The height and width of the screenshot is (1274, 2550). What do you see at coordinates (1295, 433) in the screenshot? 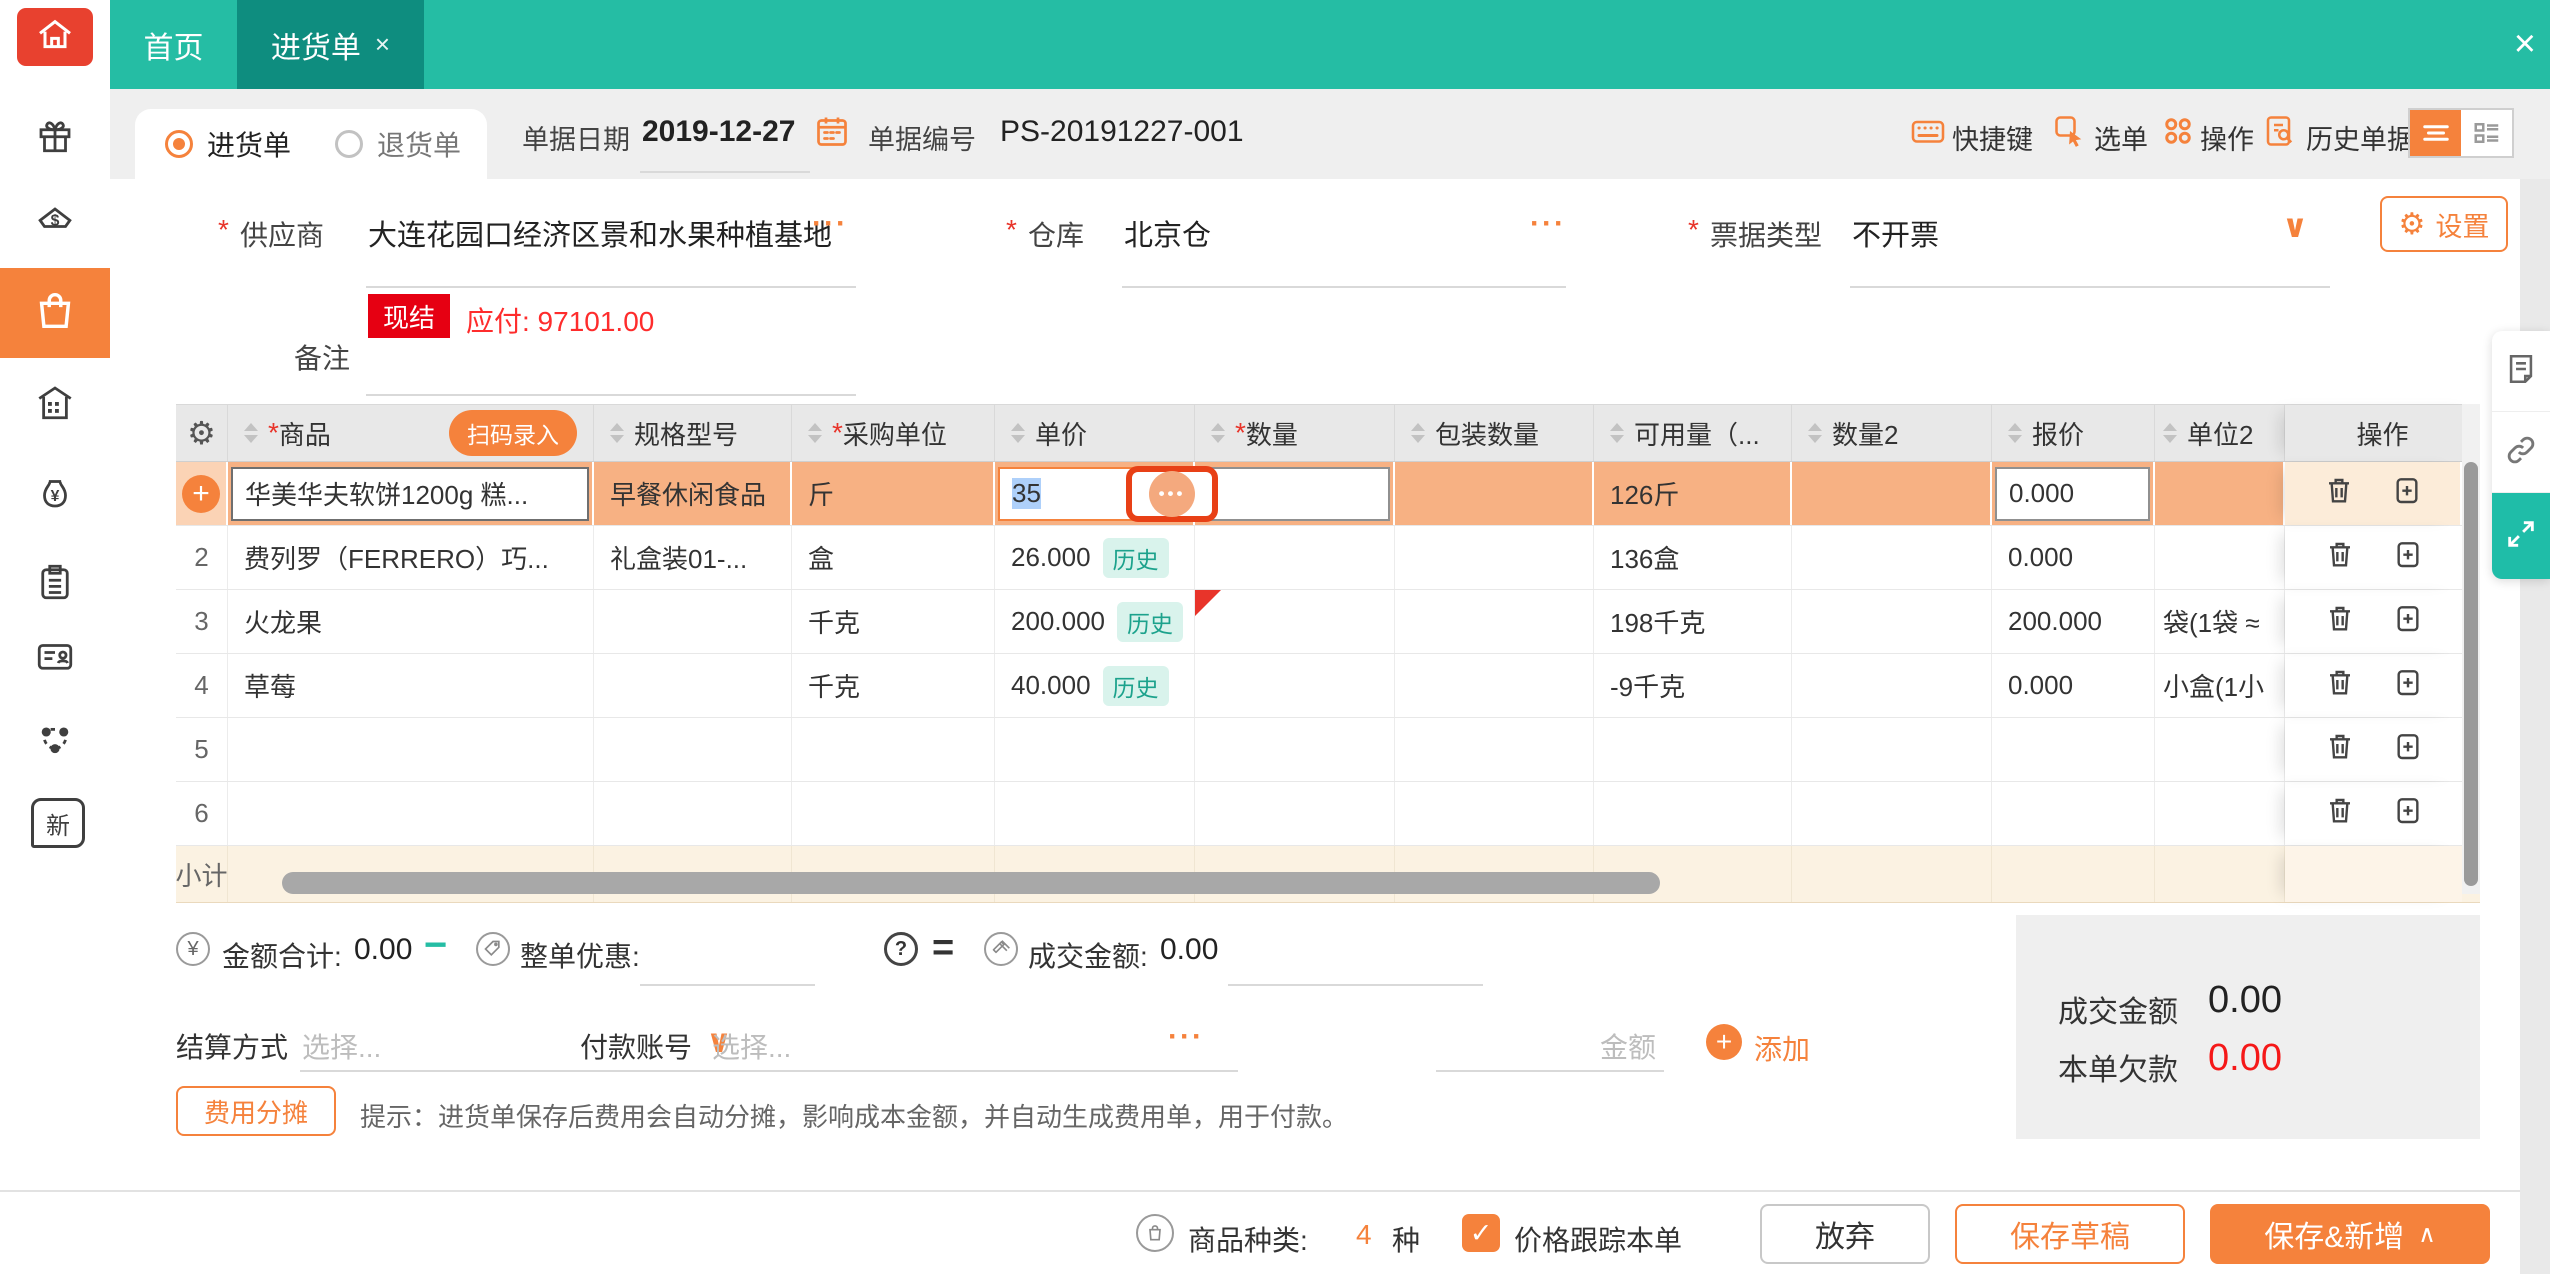
I see `header-qty: * 数量` at bounding box center [1295, 433].